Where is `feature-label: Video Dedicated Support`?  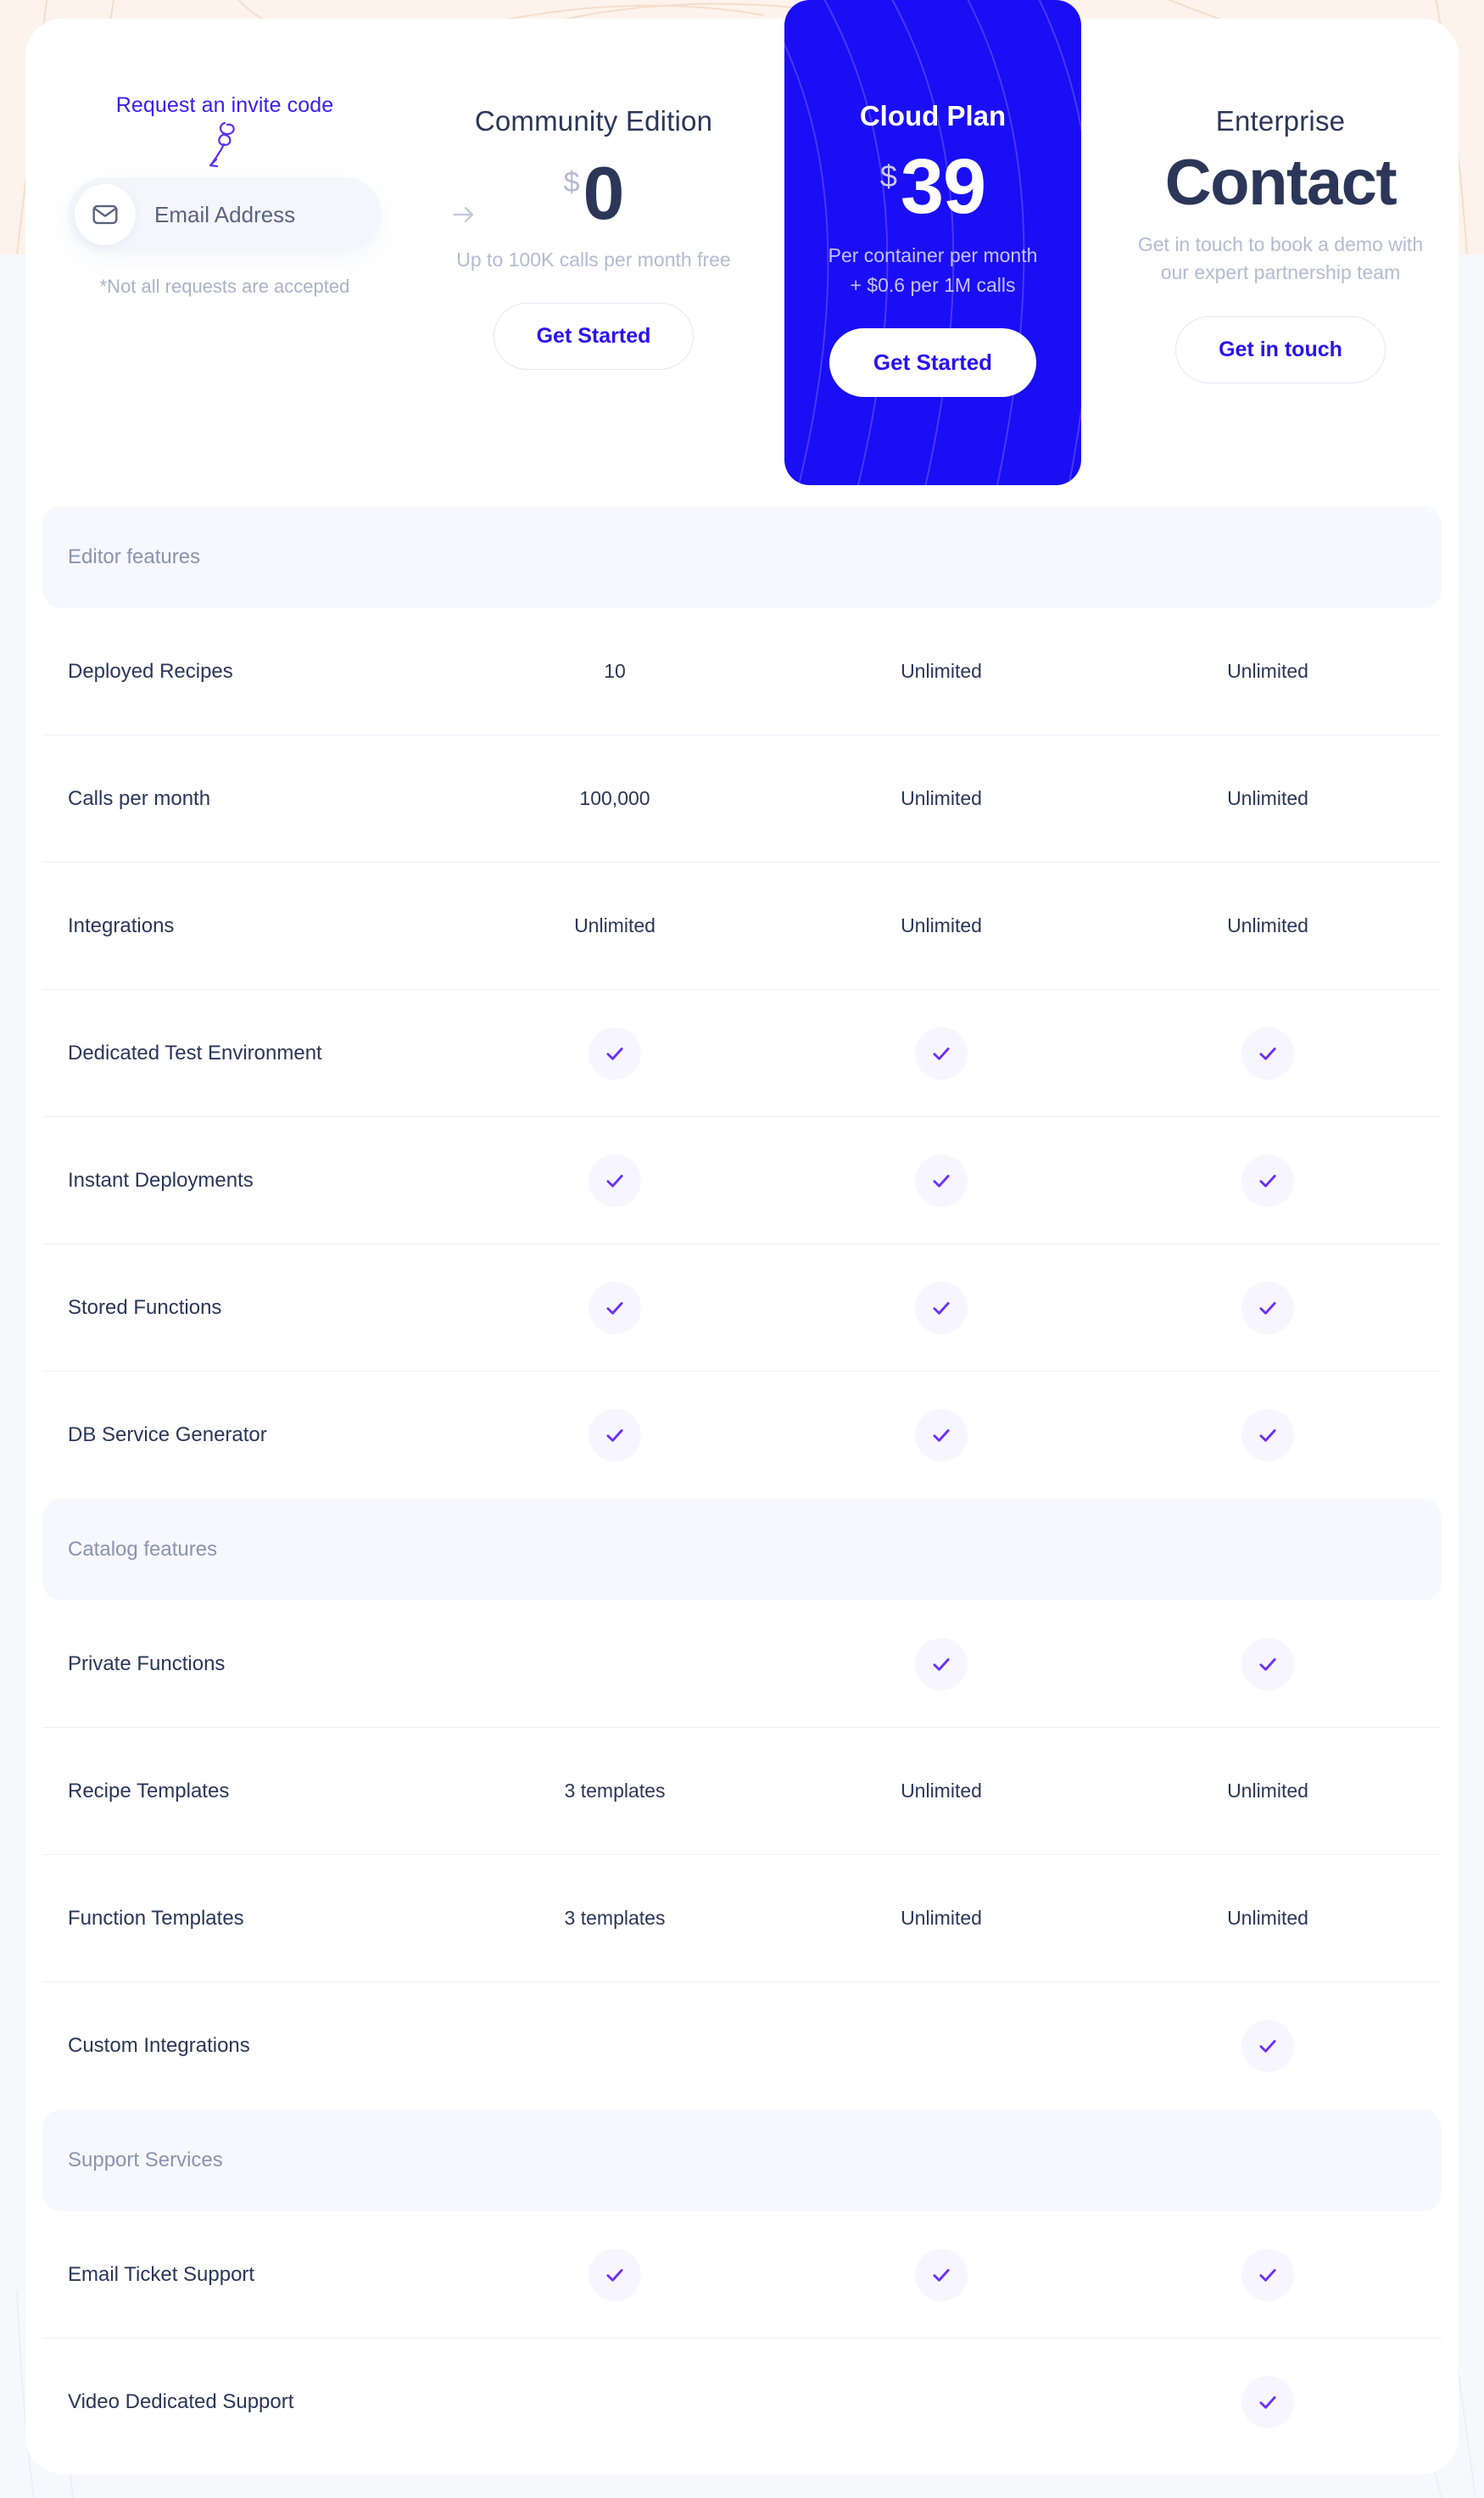 feature-label: Video Dedicated Support is located at coordinates (181, 2401).